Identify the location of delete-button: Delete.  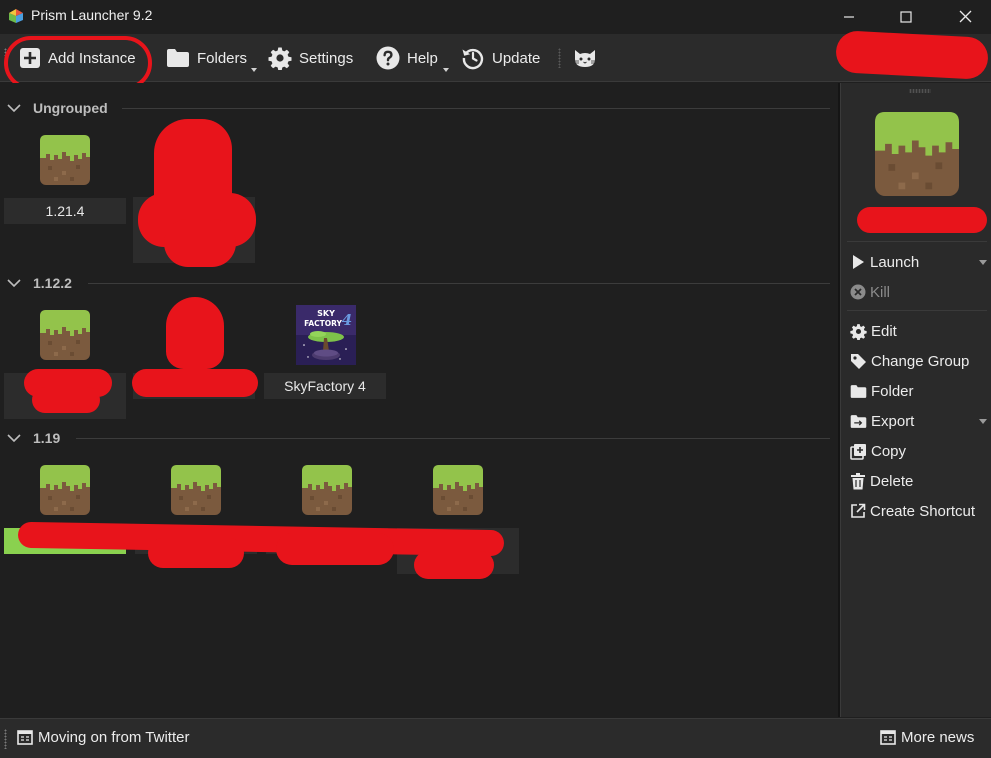
(881, 481).